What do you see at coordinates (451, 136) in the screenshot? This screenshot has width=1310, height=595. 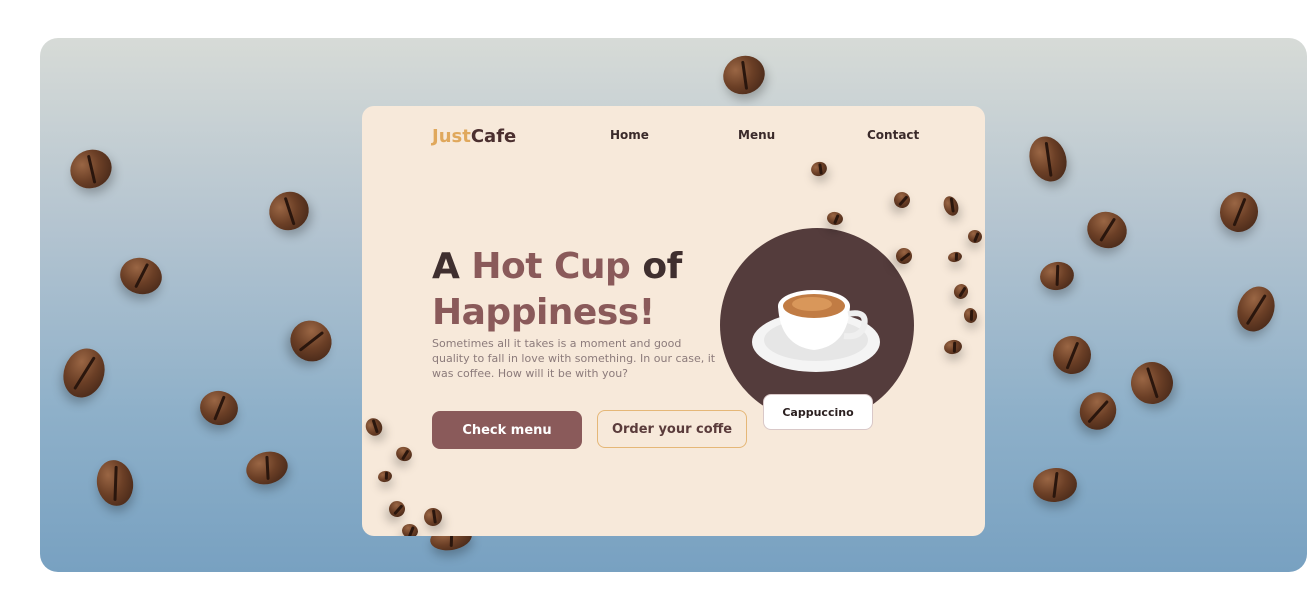 I see `brand-logo-just: Just` at bounding box center [451, 136].